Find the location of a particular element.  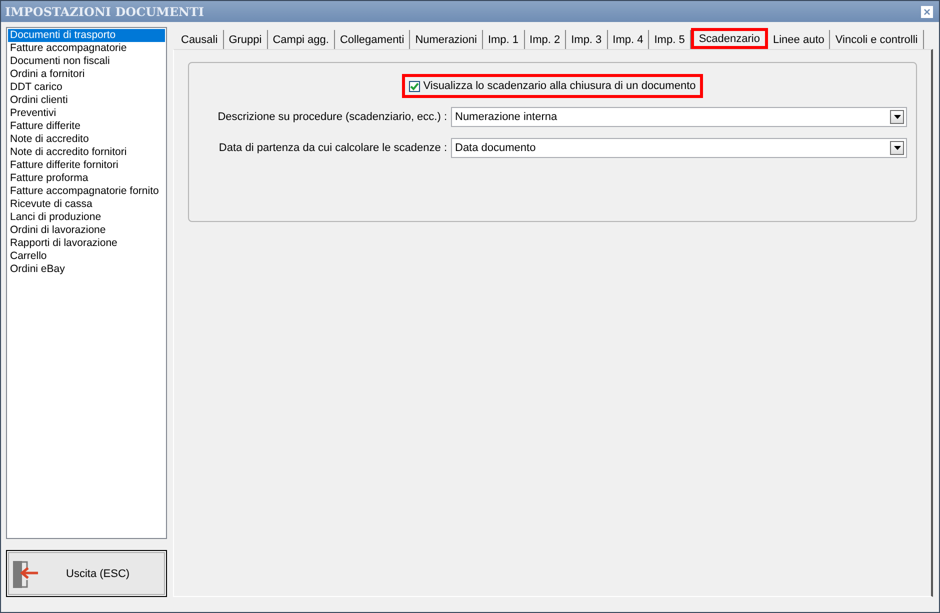

list-item: Preventivi is located at coordinates (86, 113).